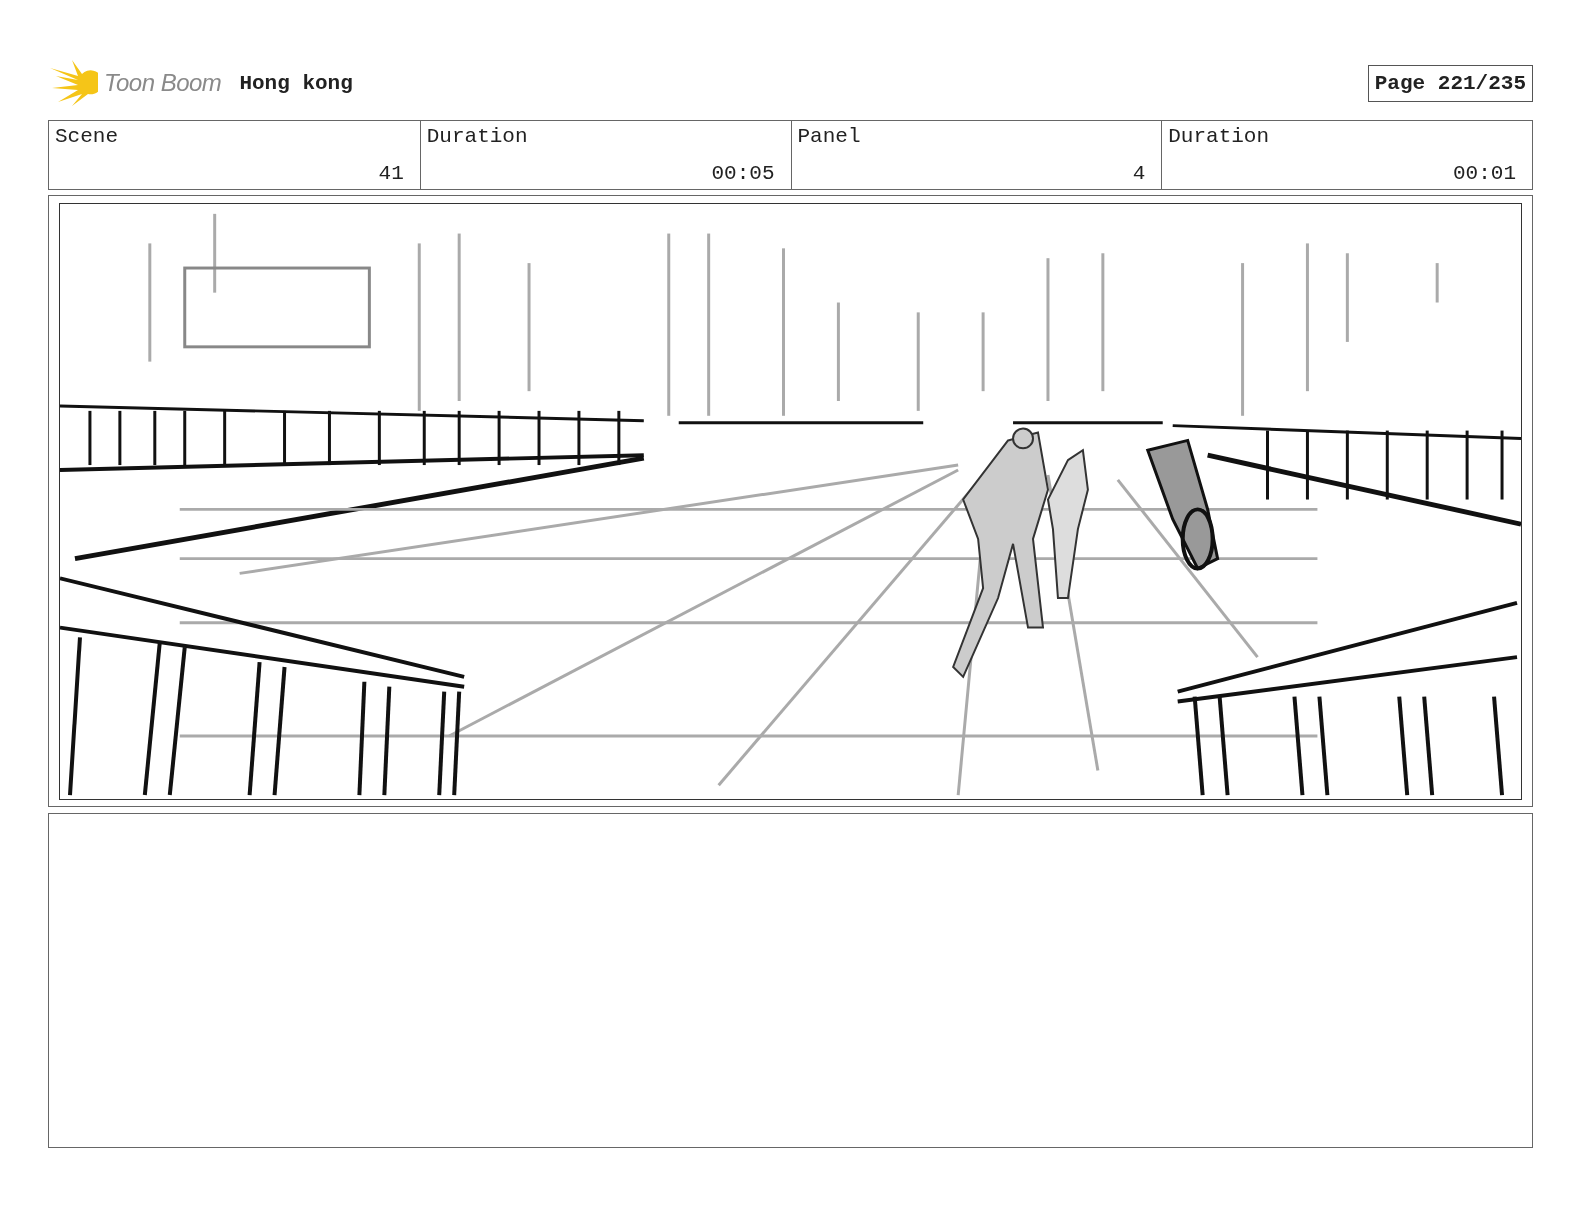  What do you see at coordinates (390, 173) in the screenshot?
I see `field-value: 41` at bounding box center [390, 173].